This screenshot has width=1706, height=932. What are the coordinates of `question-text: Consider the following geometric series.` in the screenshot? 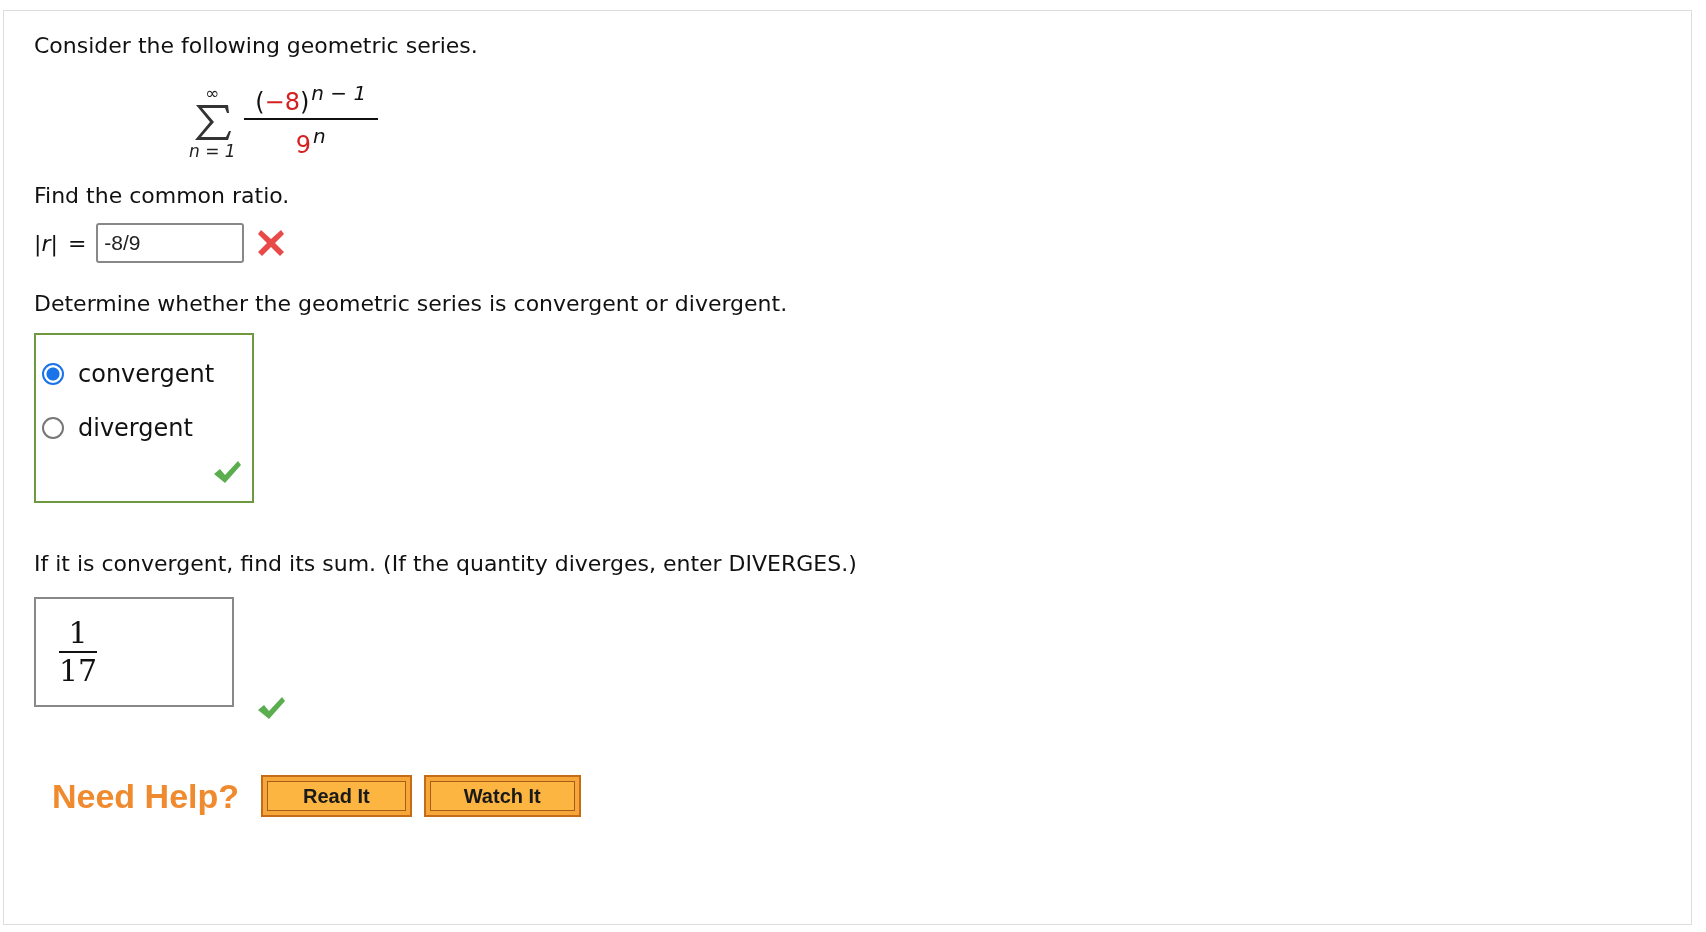 It's located at (256, 46).